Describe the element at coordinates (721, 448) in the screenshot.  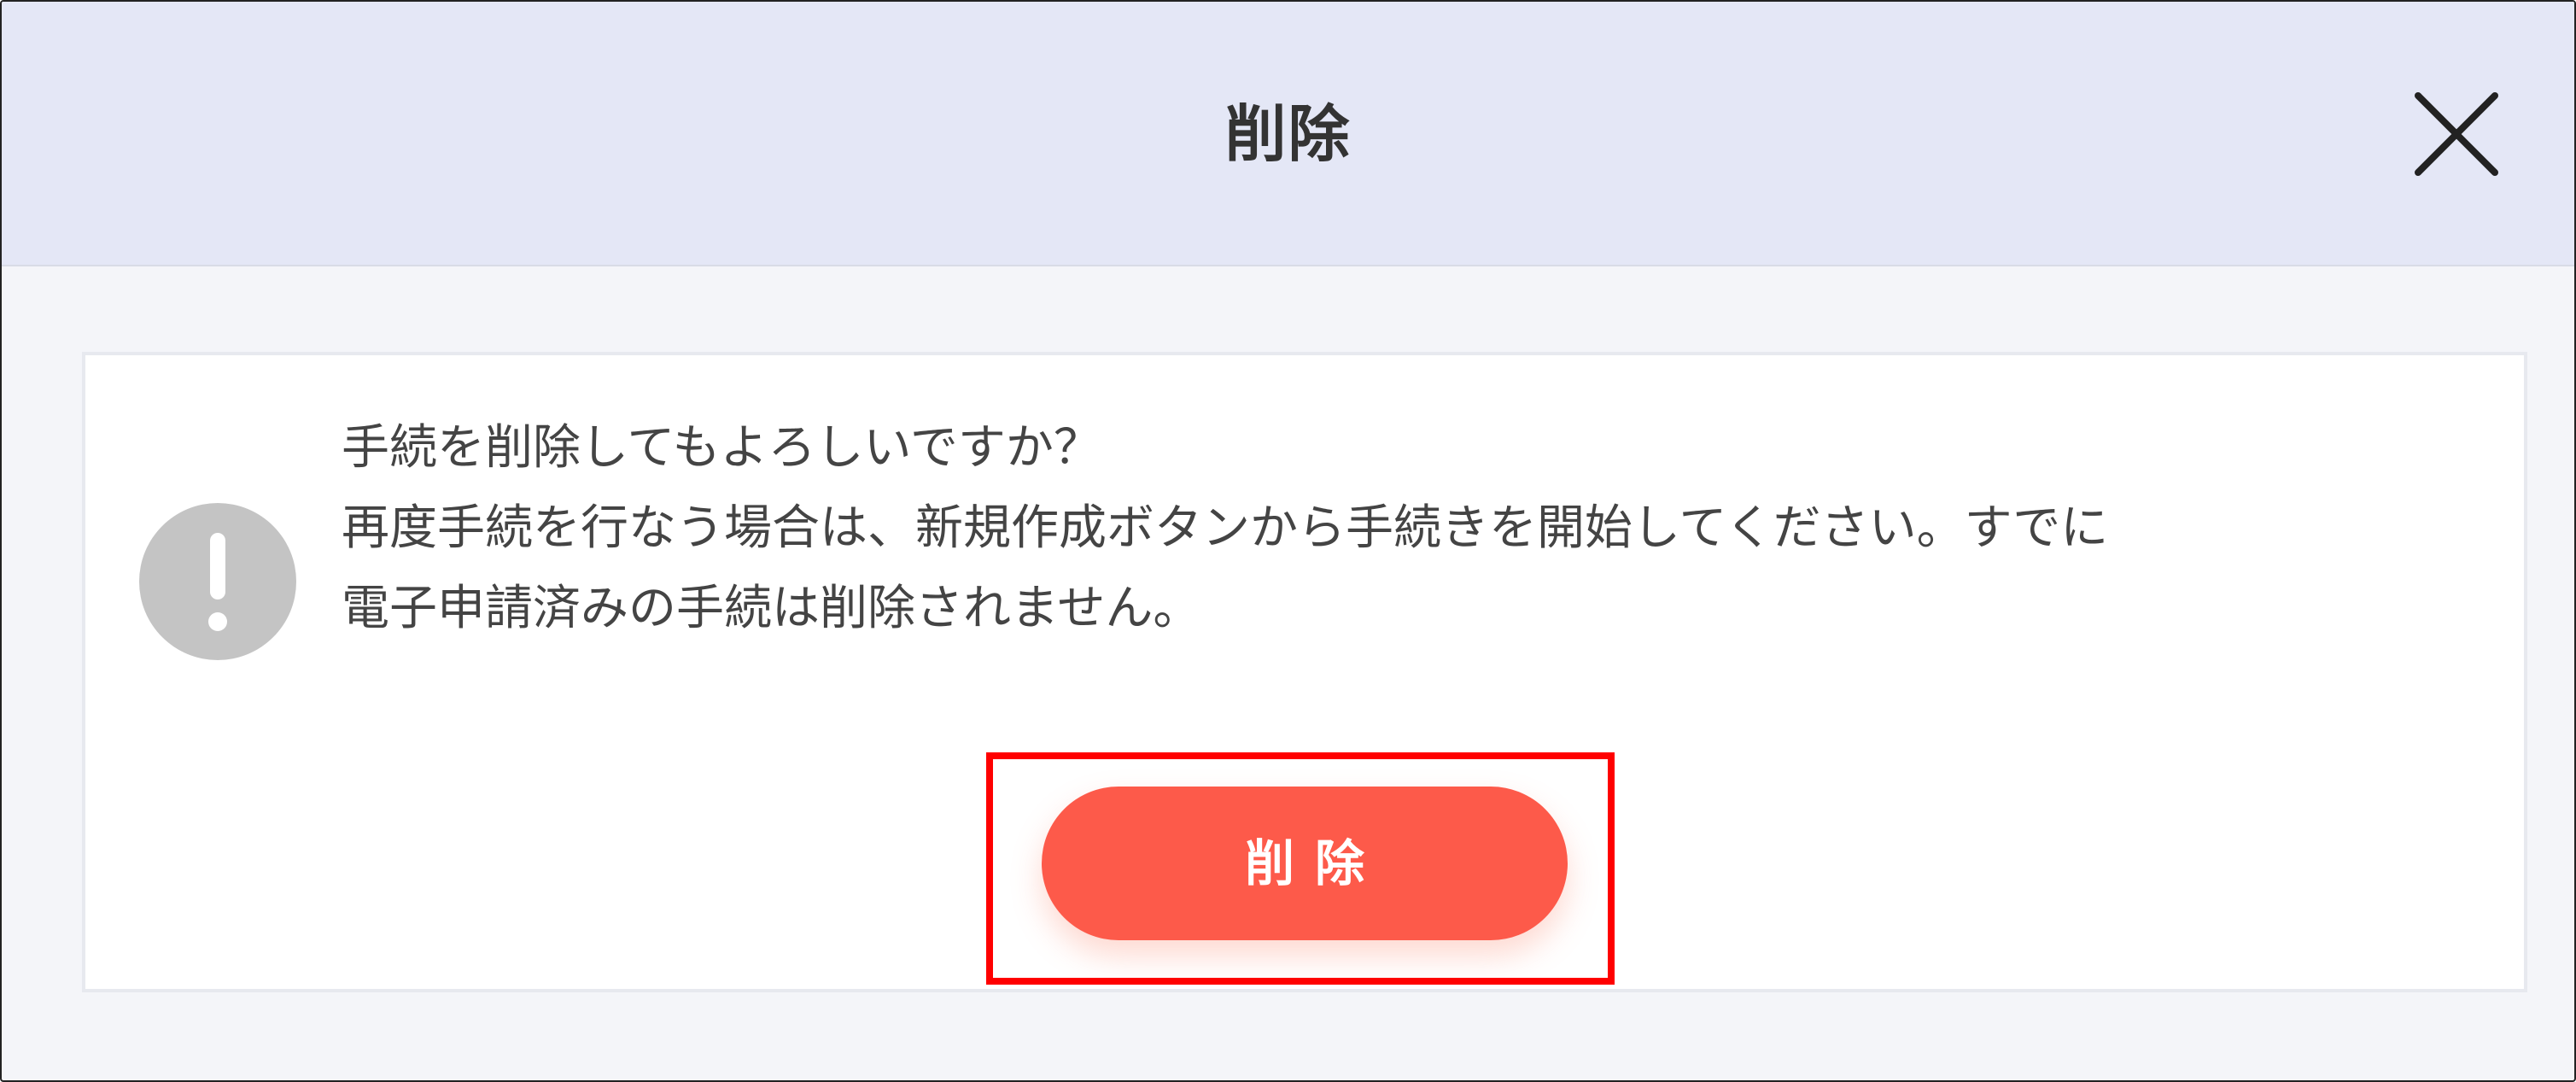
I see `message-line-1: 手続を削除してもよろしいですか？` at that location.